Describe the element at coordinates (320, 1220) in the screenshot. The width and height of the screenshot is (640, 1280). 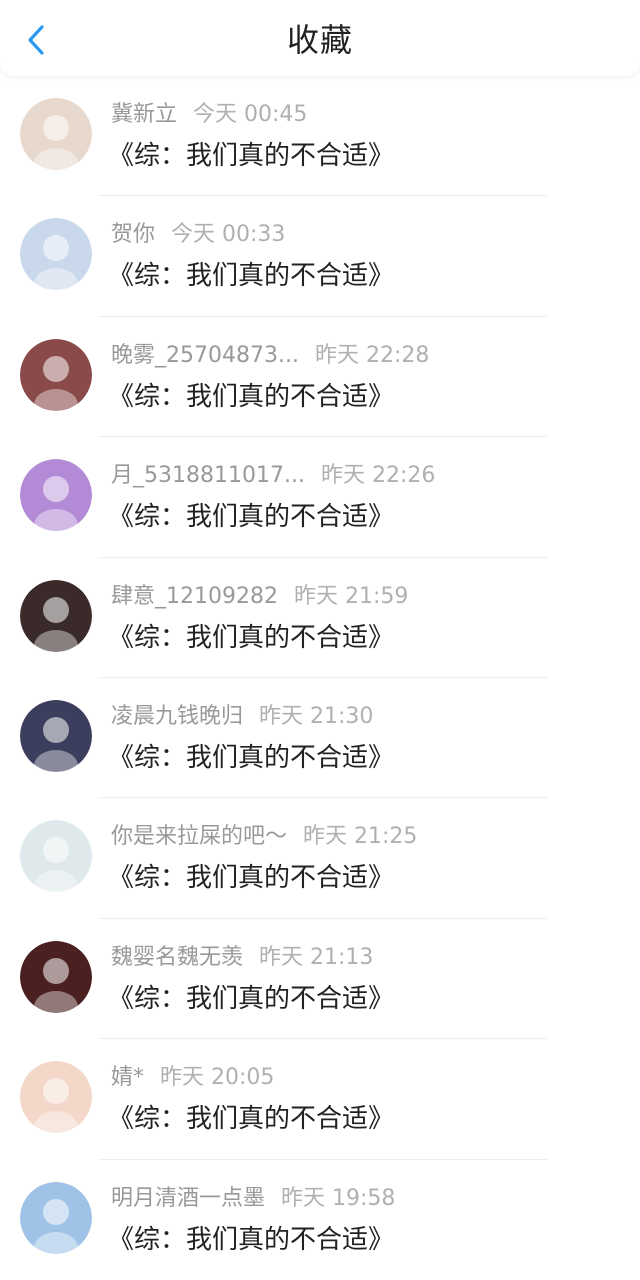
I see `list-item: 明月清酒一点墨 昨天 19:58 《综：我们真的不合适》` at that location.